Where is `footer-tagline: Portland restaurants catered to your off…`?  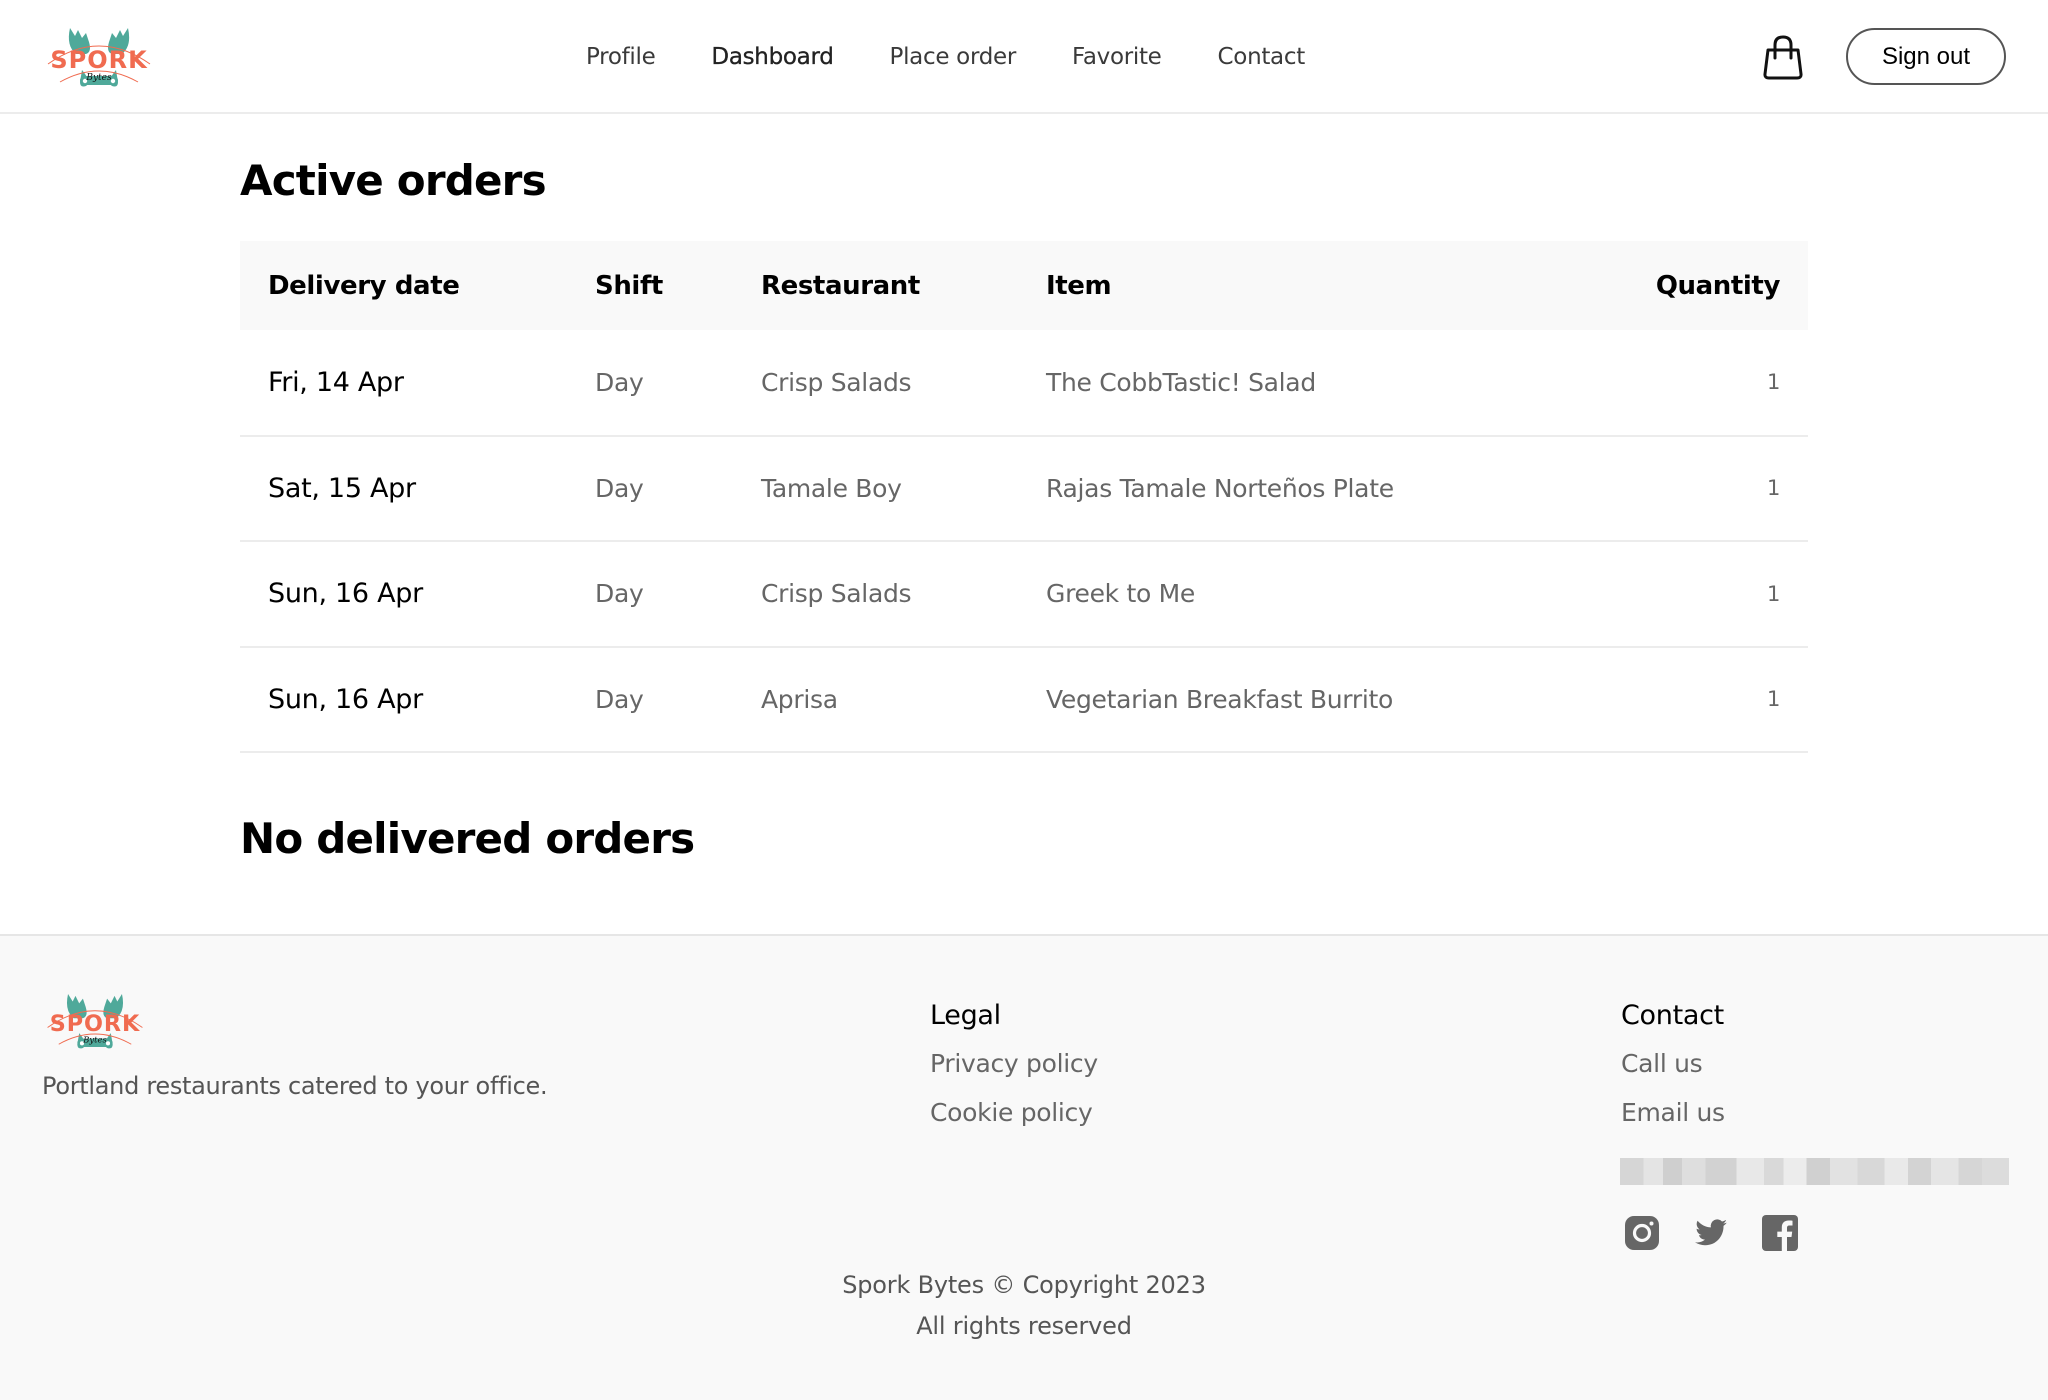 footer-tagline: Portland restaurants catered to your off… is located at coordinates (295, 1086).